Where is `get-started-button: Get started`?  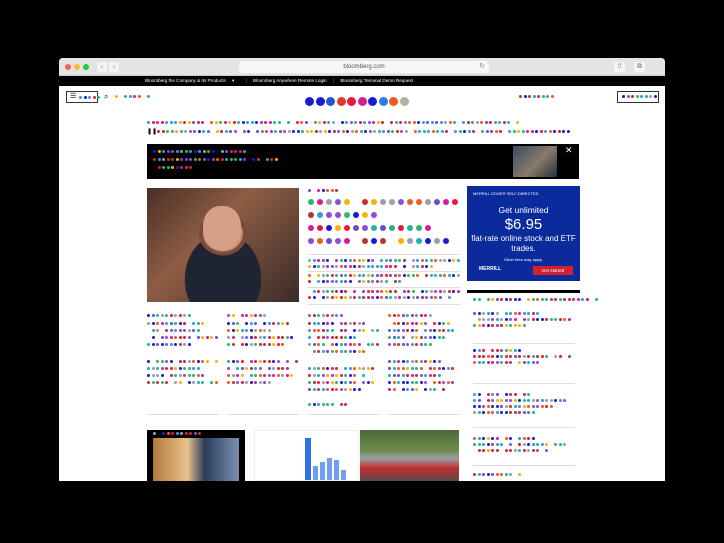 get-started-button: Get started is located at coordinates (553, 270).